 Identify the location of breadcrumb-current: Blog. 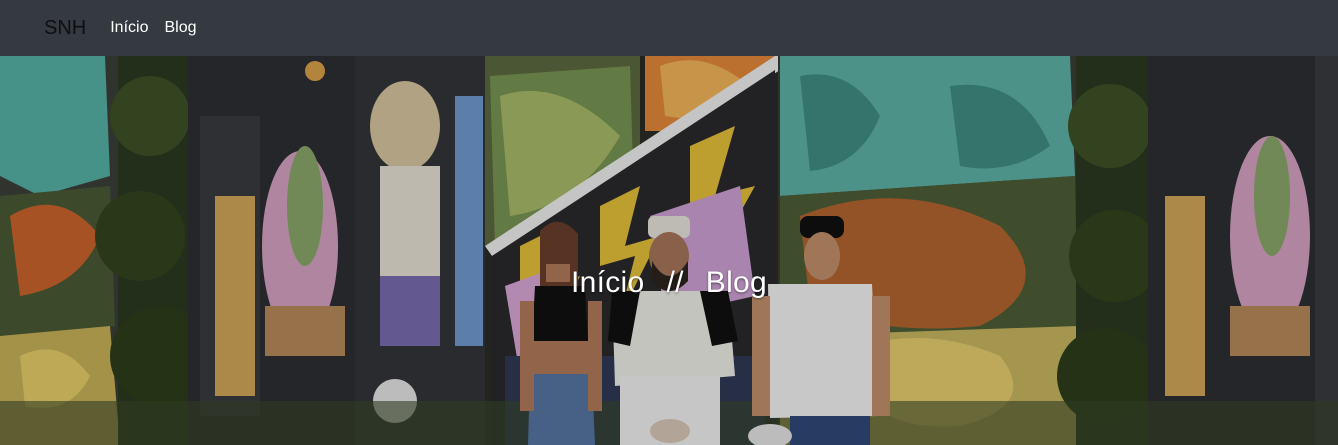
(736, 282).